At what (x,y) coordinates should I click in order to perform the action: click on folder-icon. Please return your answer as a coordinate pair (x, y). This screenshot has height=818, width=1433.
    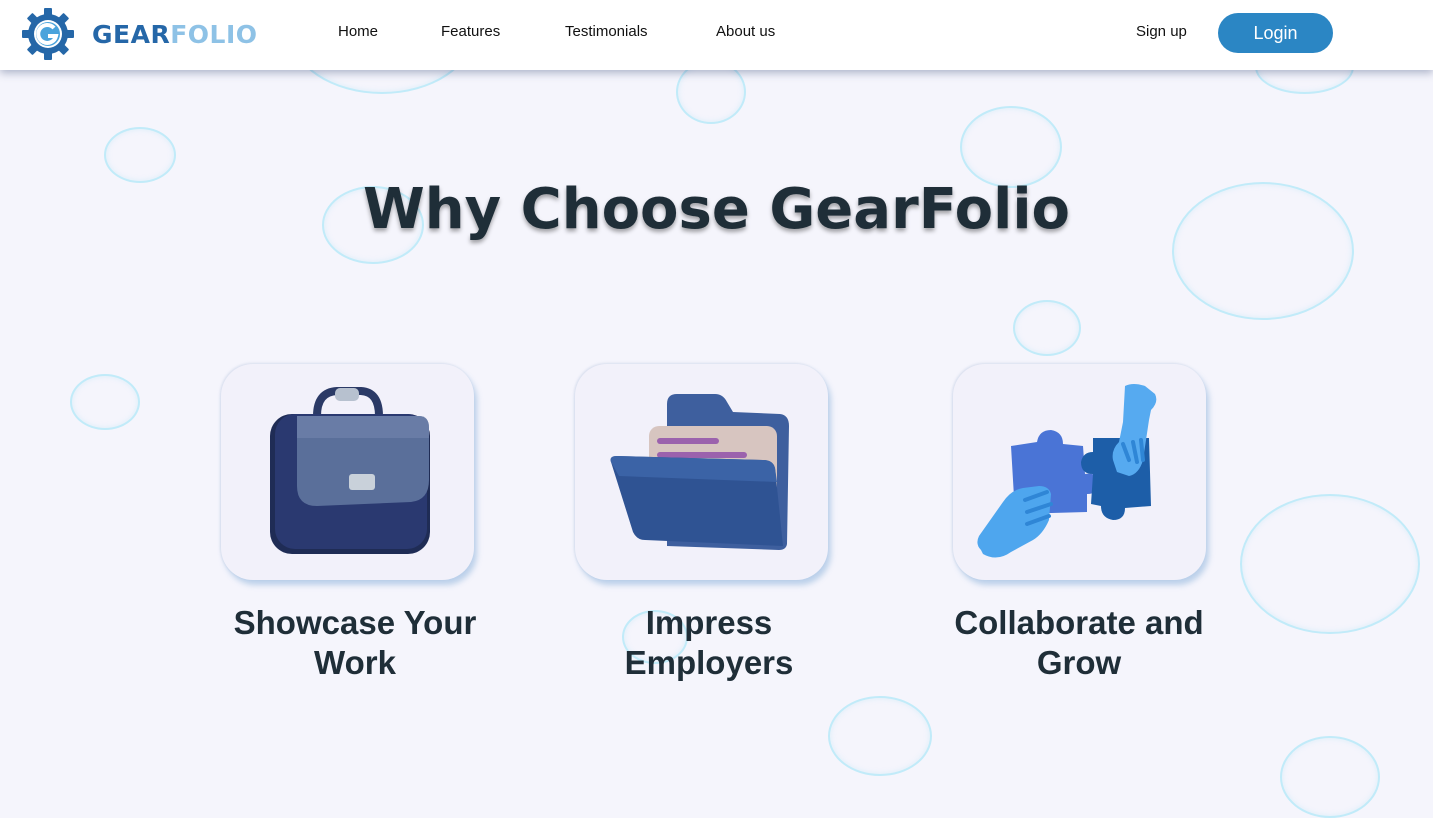
    Looking at the image, I should click on (699, 472).